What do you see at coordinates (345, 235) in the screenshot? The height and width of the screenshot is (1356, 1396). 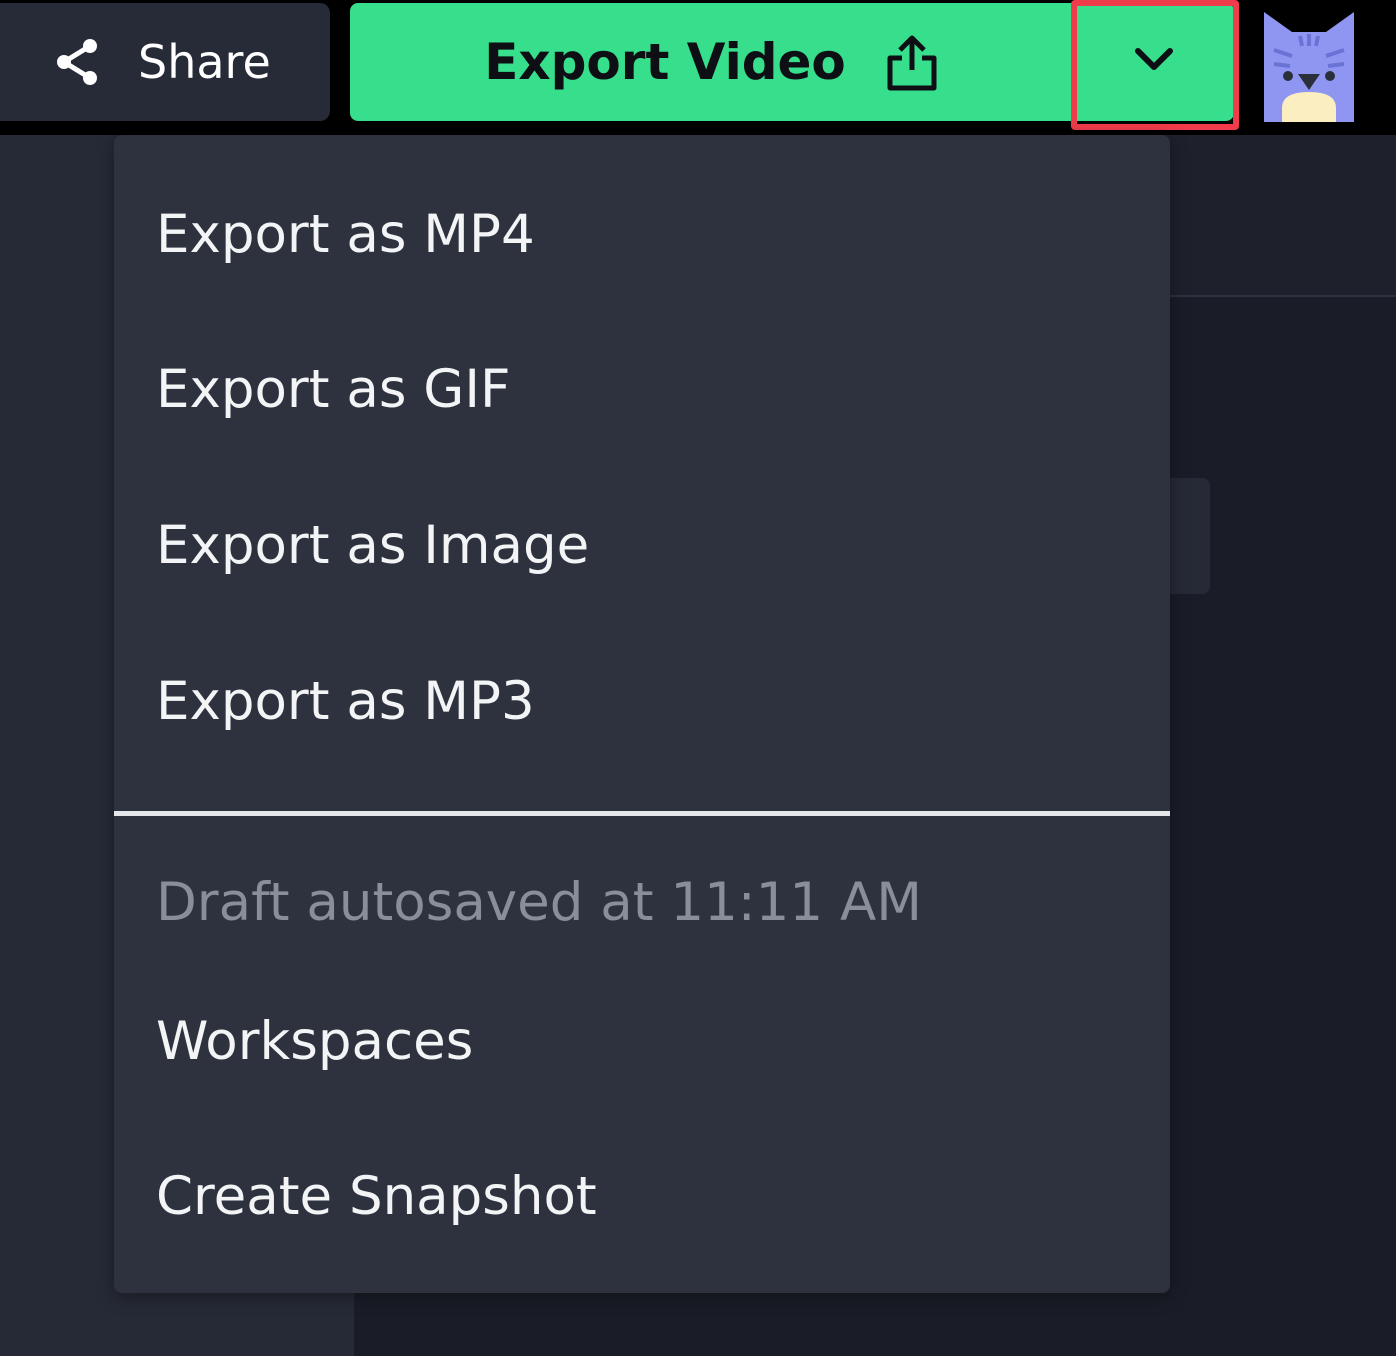 I see `menu-item-export-mp4: Export as MP4` at bounding box center [345, 235].